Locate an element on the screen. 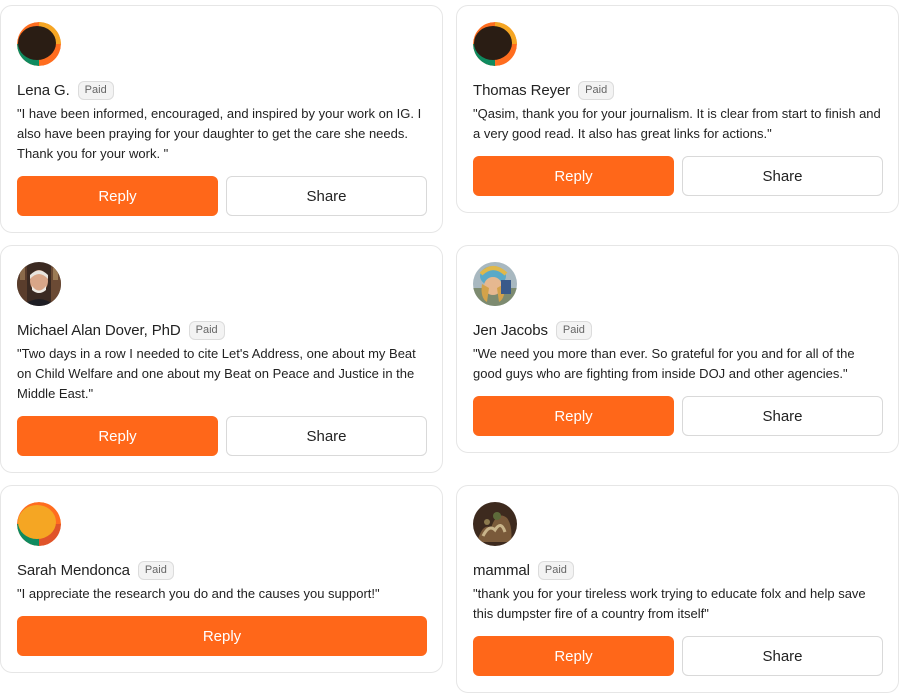 The image size is (900, 696). commenter-name: Thomas Reyer is located at coordinates (521, 90).